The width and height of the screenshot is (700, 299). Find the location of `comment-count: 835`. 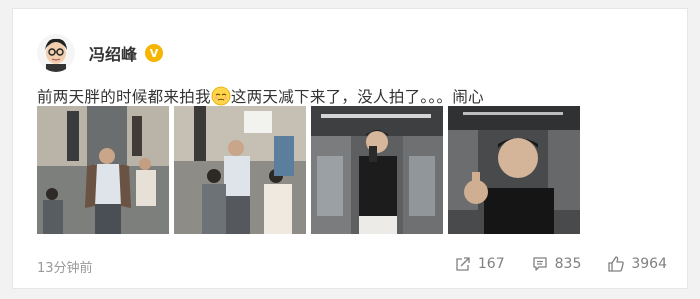

comment-count: 835 is located at coordinates (568, 264).